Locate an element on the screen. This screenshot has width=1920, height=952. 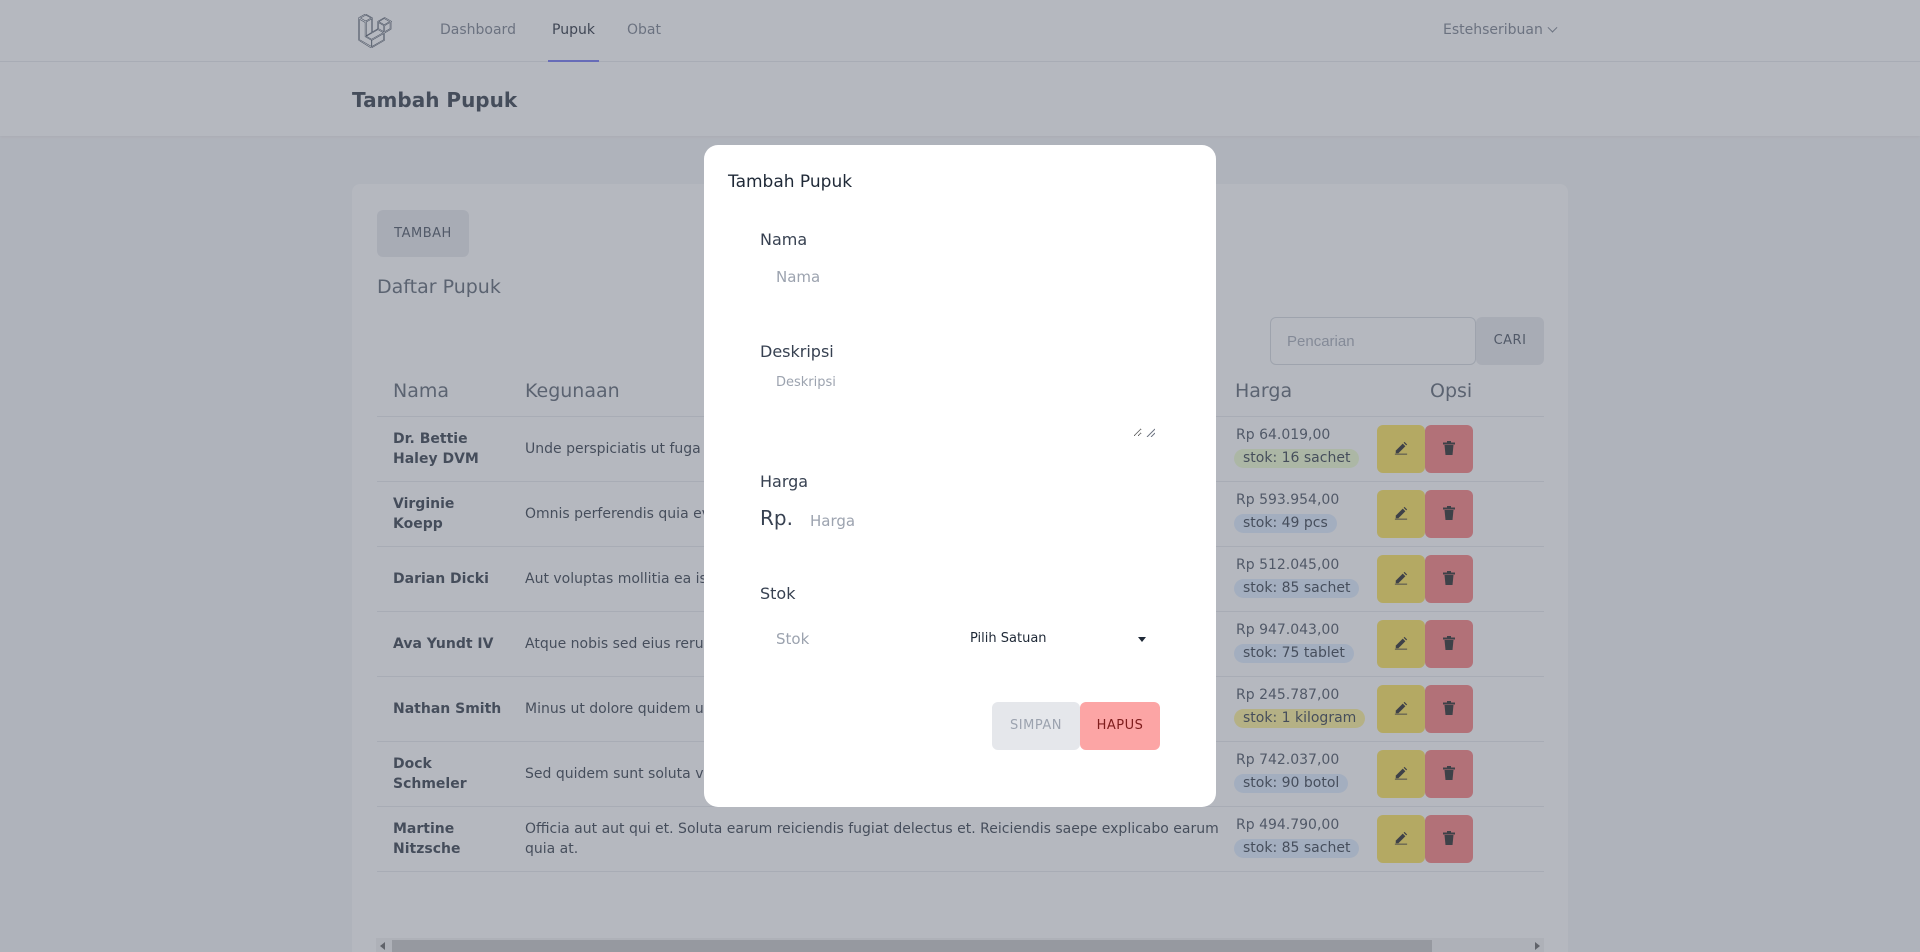
satuan-select: Pilih Satuan is located at coordinates (1060, 639).